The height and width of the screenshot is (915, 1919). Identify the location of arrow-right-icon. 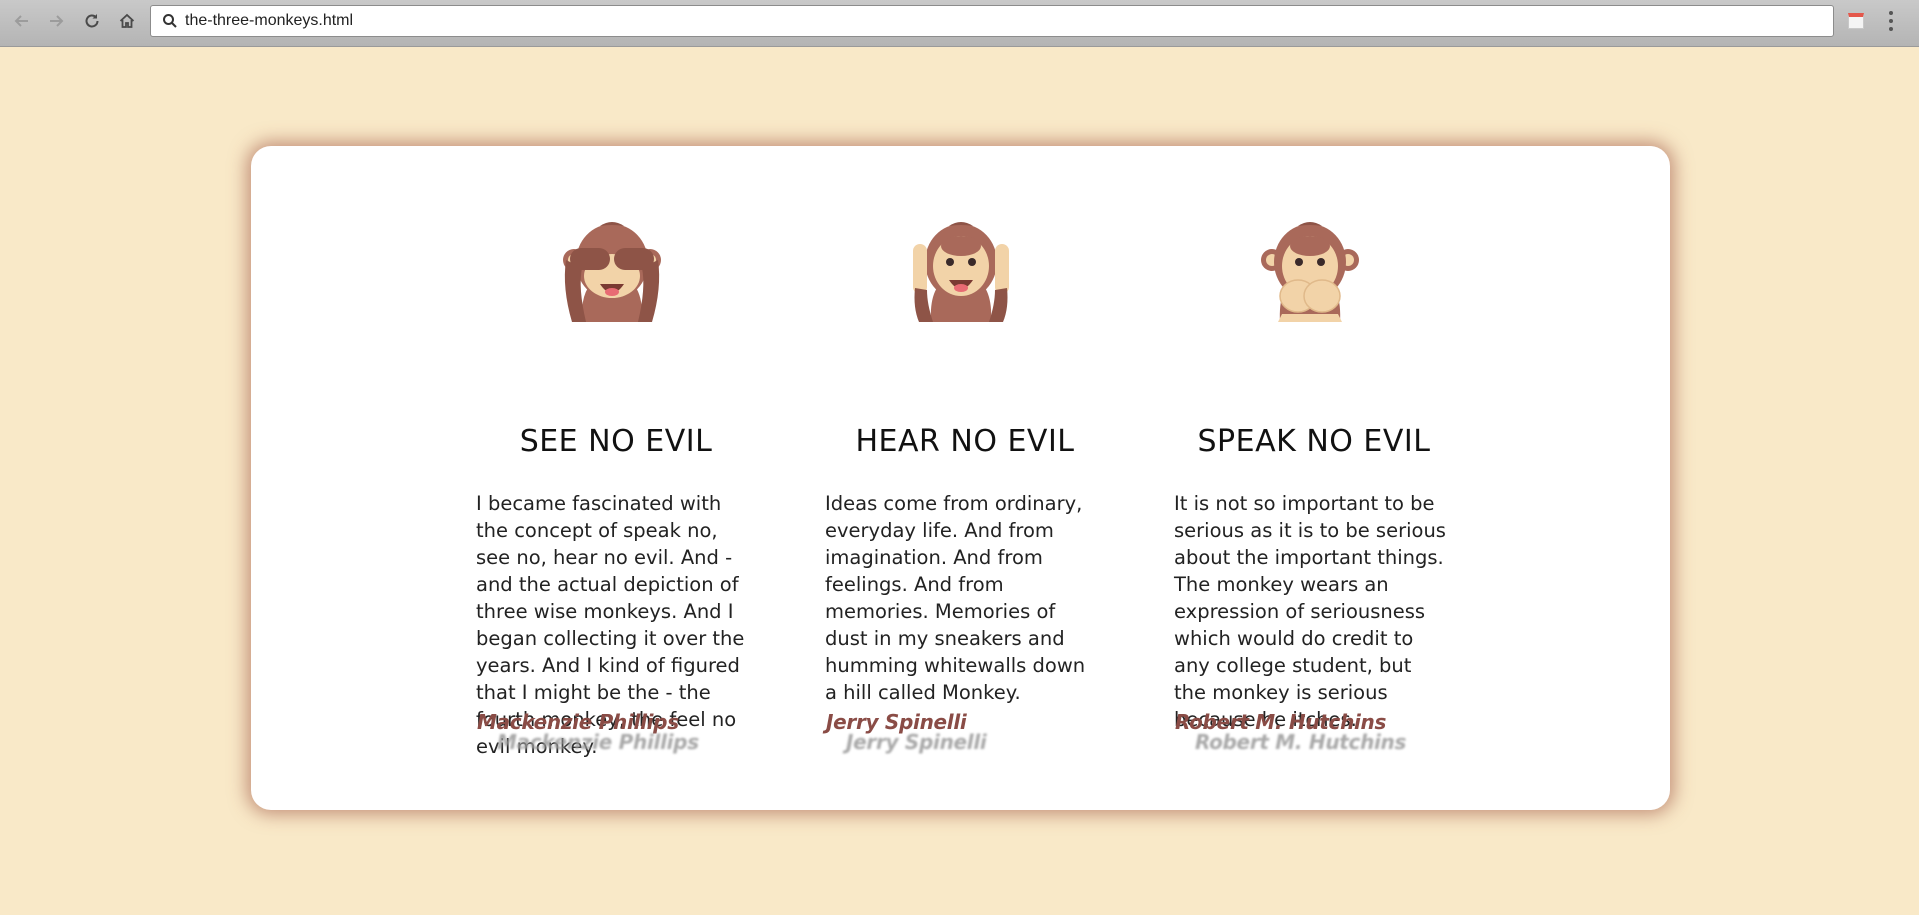
(57, 21).